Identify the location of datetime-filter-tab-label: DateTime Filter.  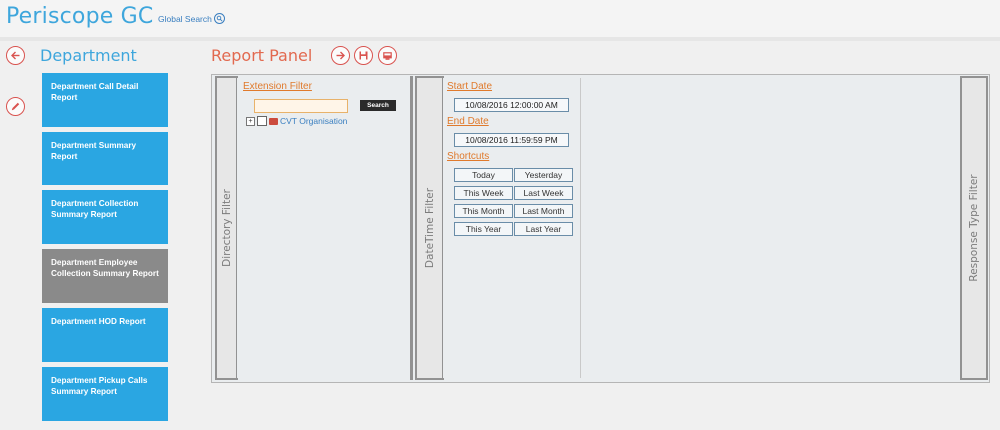
(429, 228).